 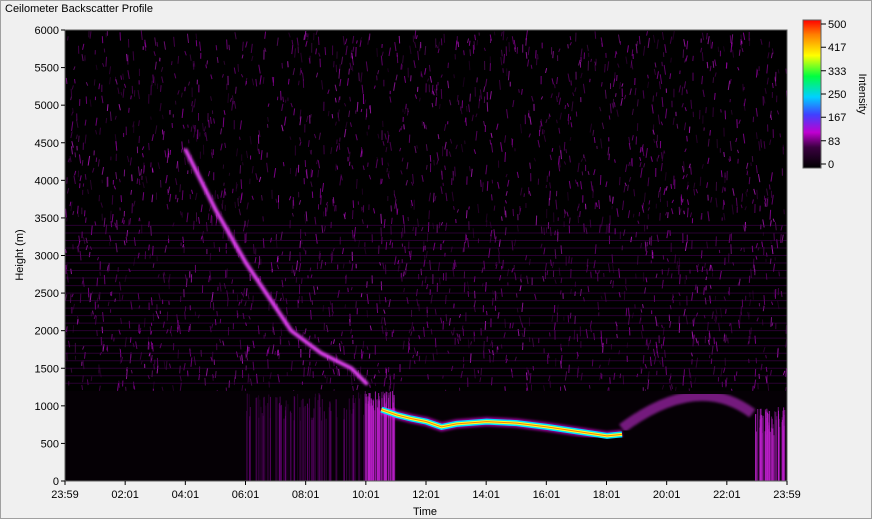 What do you see at coordinates (47, 332) in the screenshot?
I see `y-tick-label: 2000` at bounding box center [47, 332].